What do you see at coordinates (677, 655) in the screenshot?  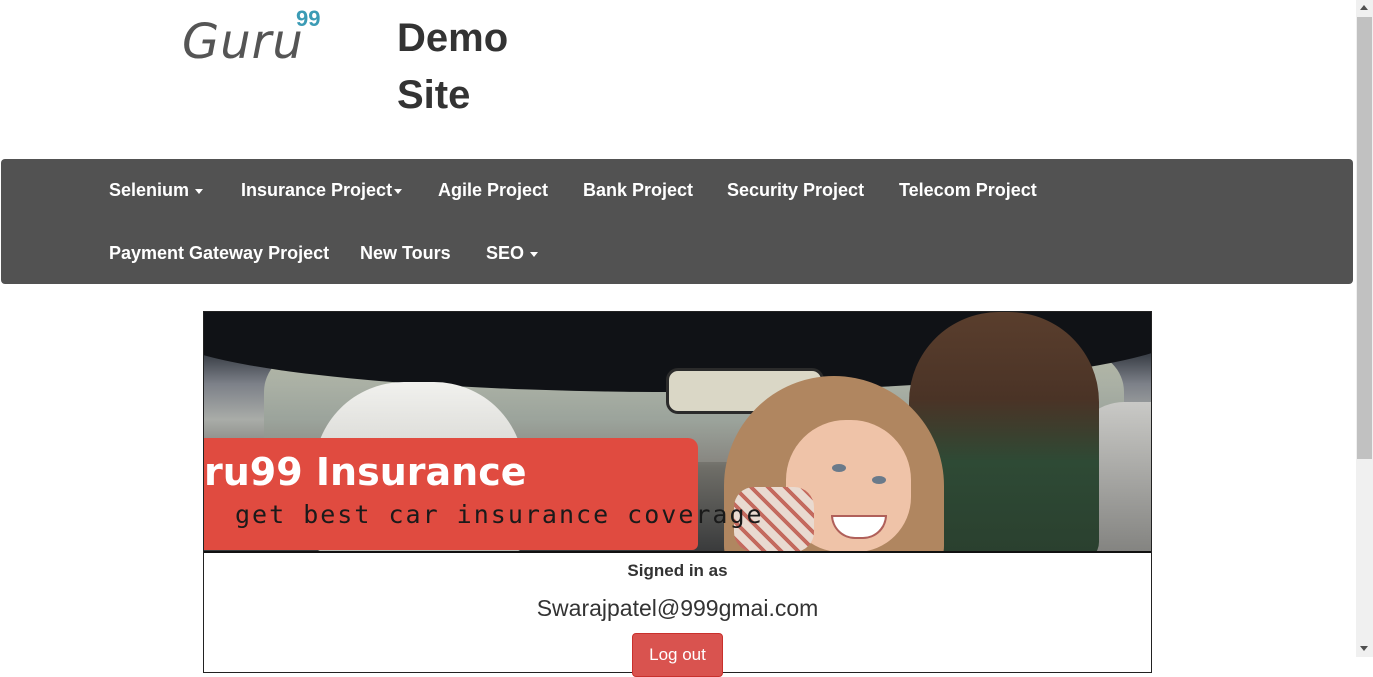 I see `logout-button: Log out` at bounding box center [677, 655].